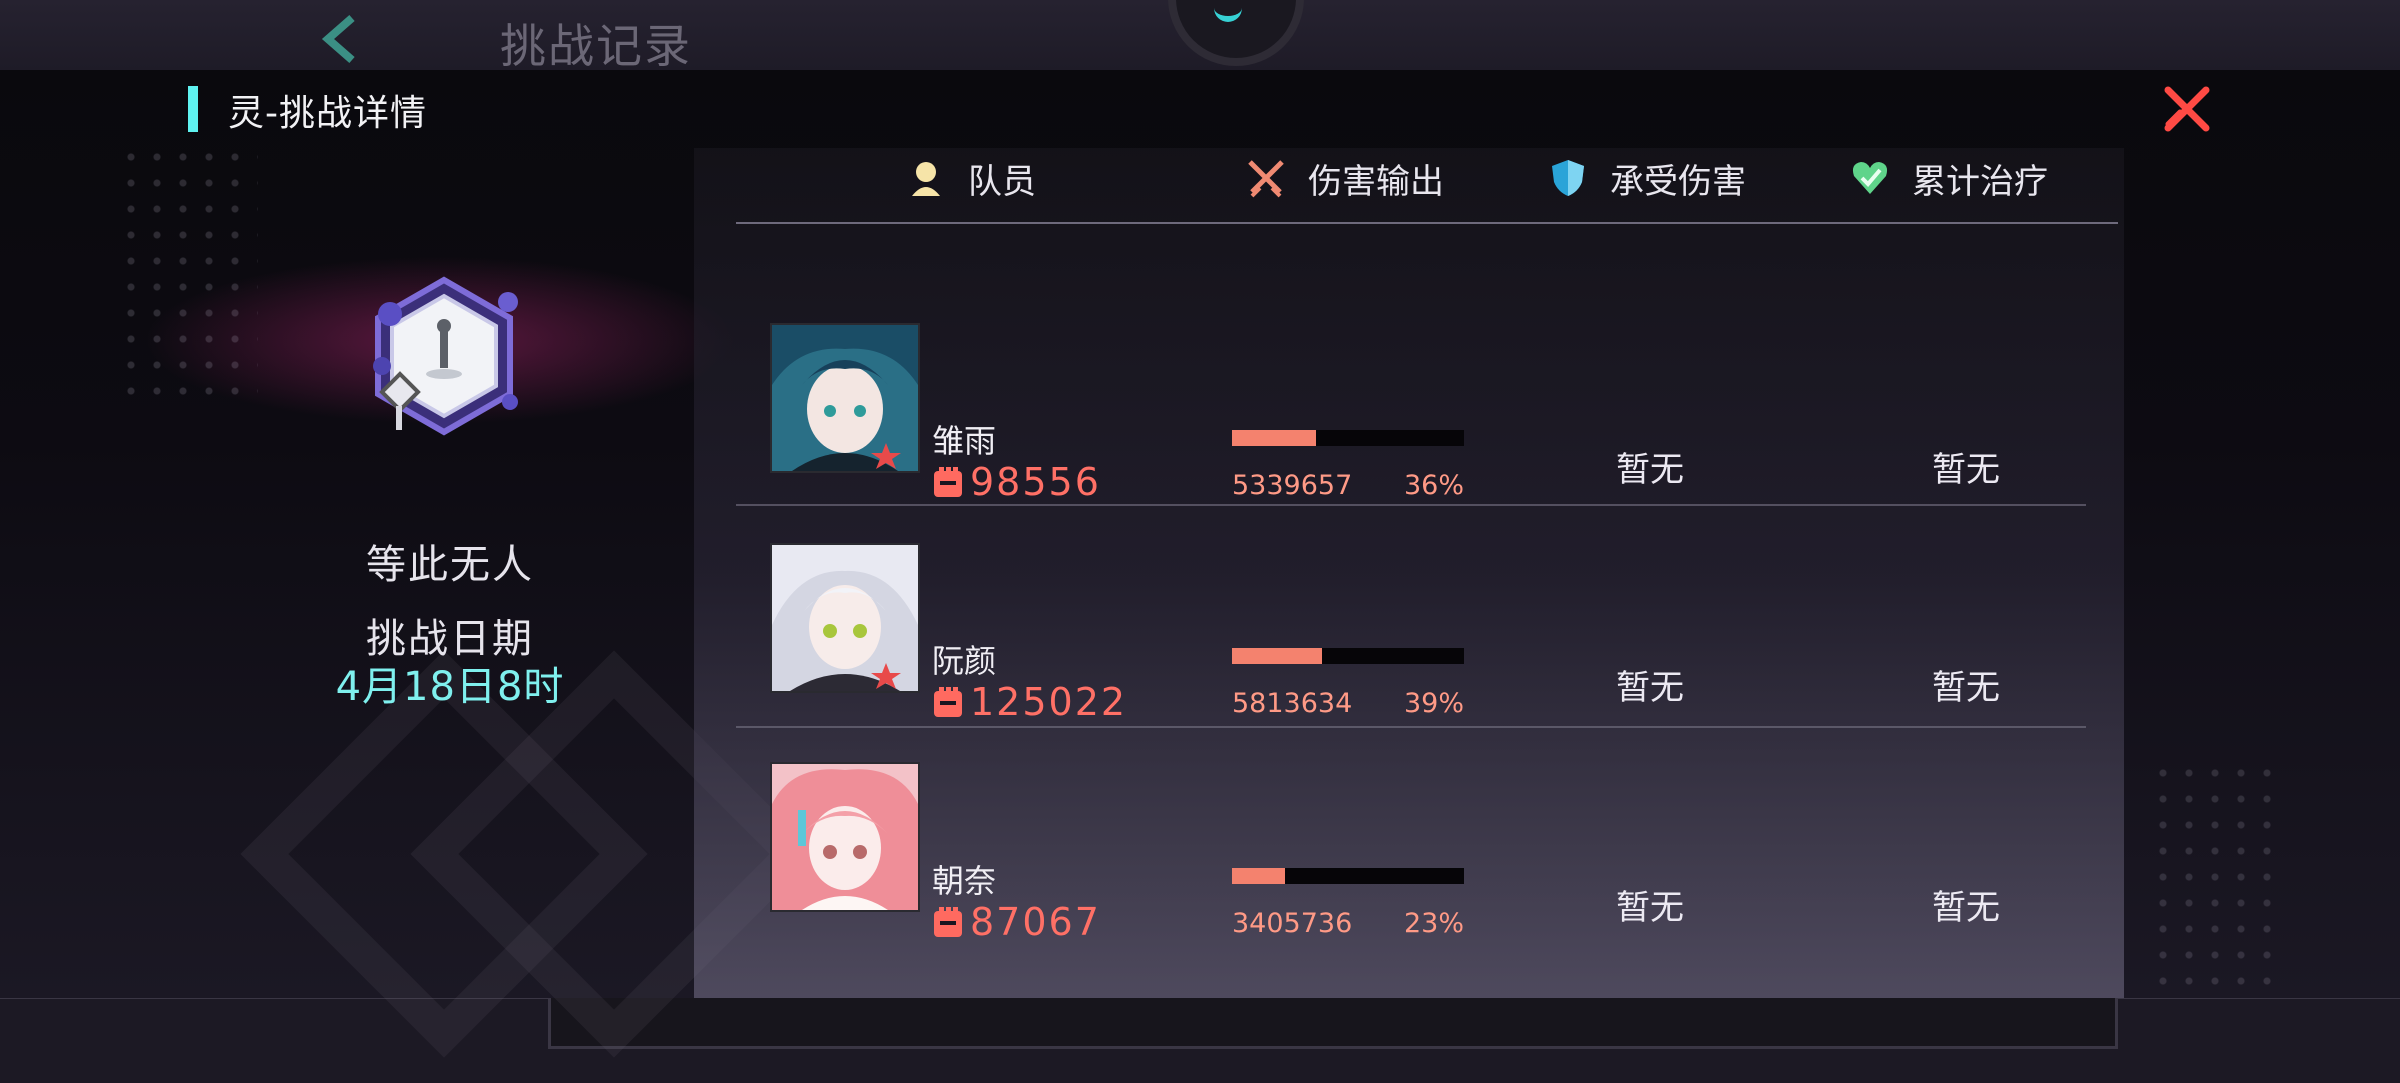 The width and height of the screenshot is (2400, 1083). What do you see at coordinates (1433, 703) in the screenshot?
I see `damage-percent: 39%` at bounding box center [1433, 703].